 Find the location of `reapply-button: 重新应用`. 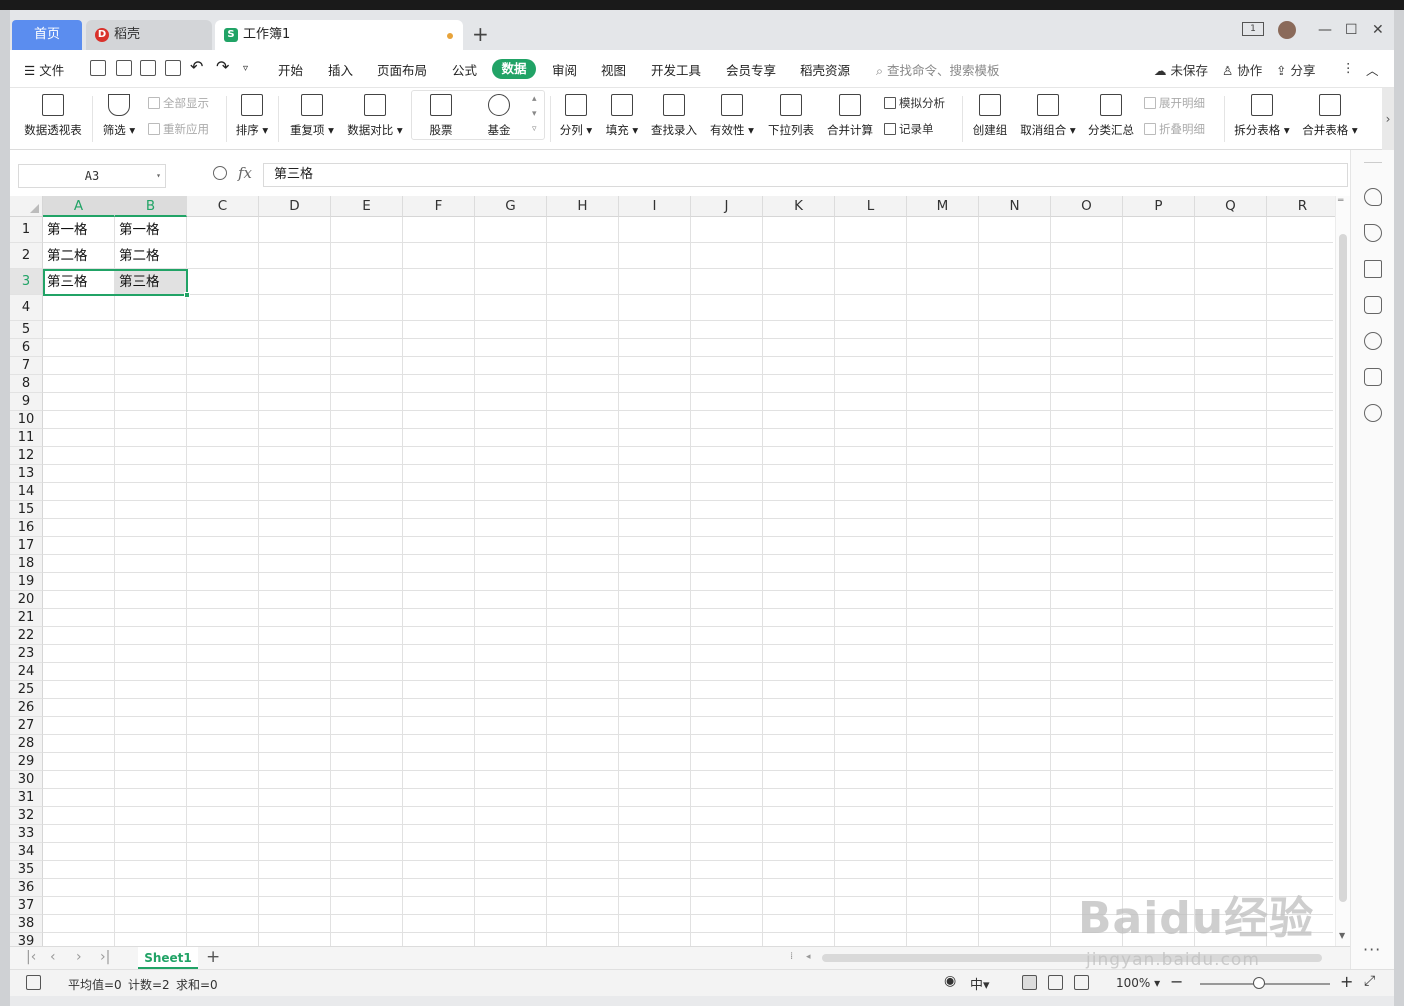

reapply-button: 重新应用 is located at coordinates (178, 129).